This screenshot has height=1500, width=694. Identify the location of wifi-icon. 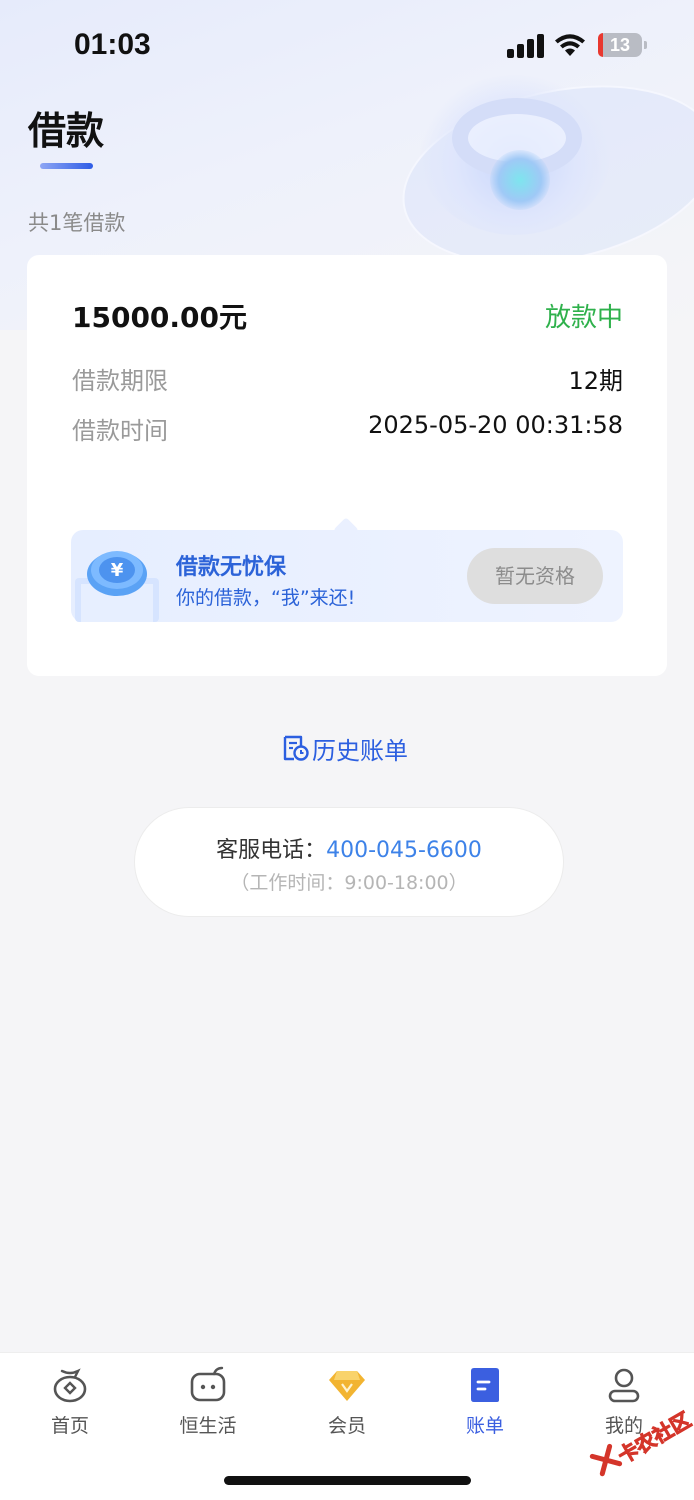
(570, 45).